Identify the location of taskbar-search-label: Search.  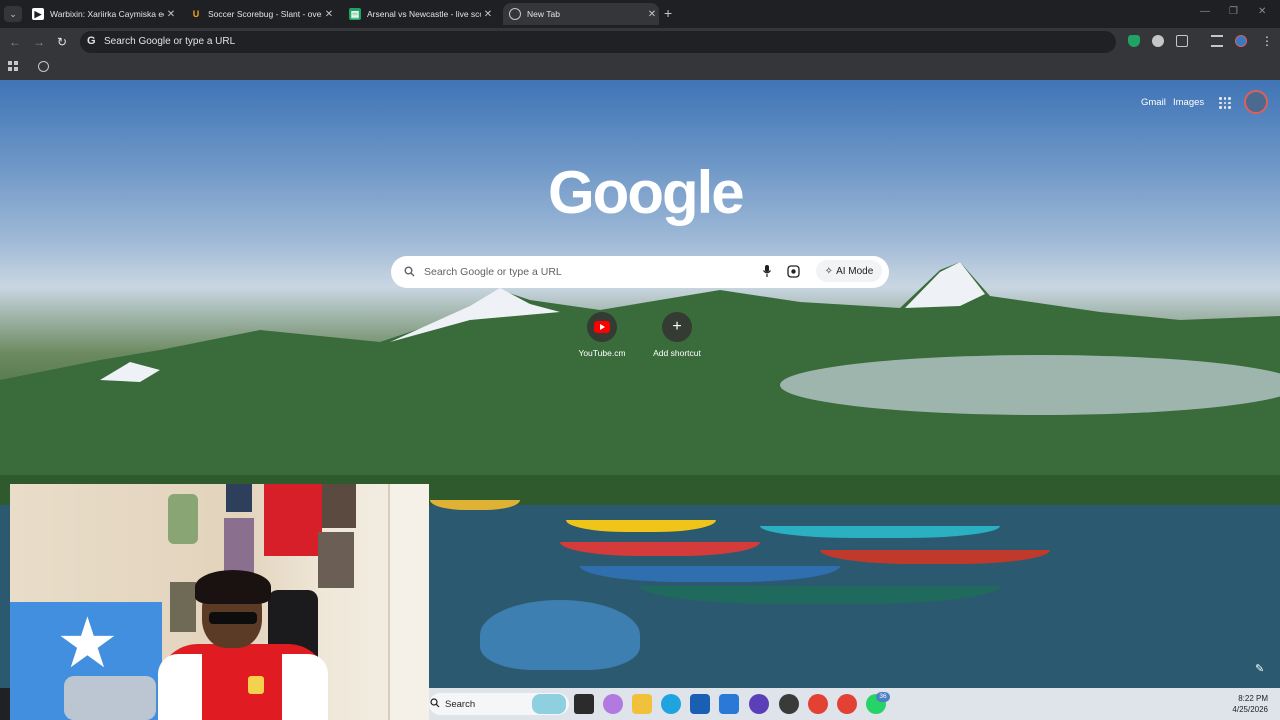
(460, 704).